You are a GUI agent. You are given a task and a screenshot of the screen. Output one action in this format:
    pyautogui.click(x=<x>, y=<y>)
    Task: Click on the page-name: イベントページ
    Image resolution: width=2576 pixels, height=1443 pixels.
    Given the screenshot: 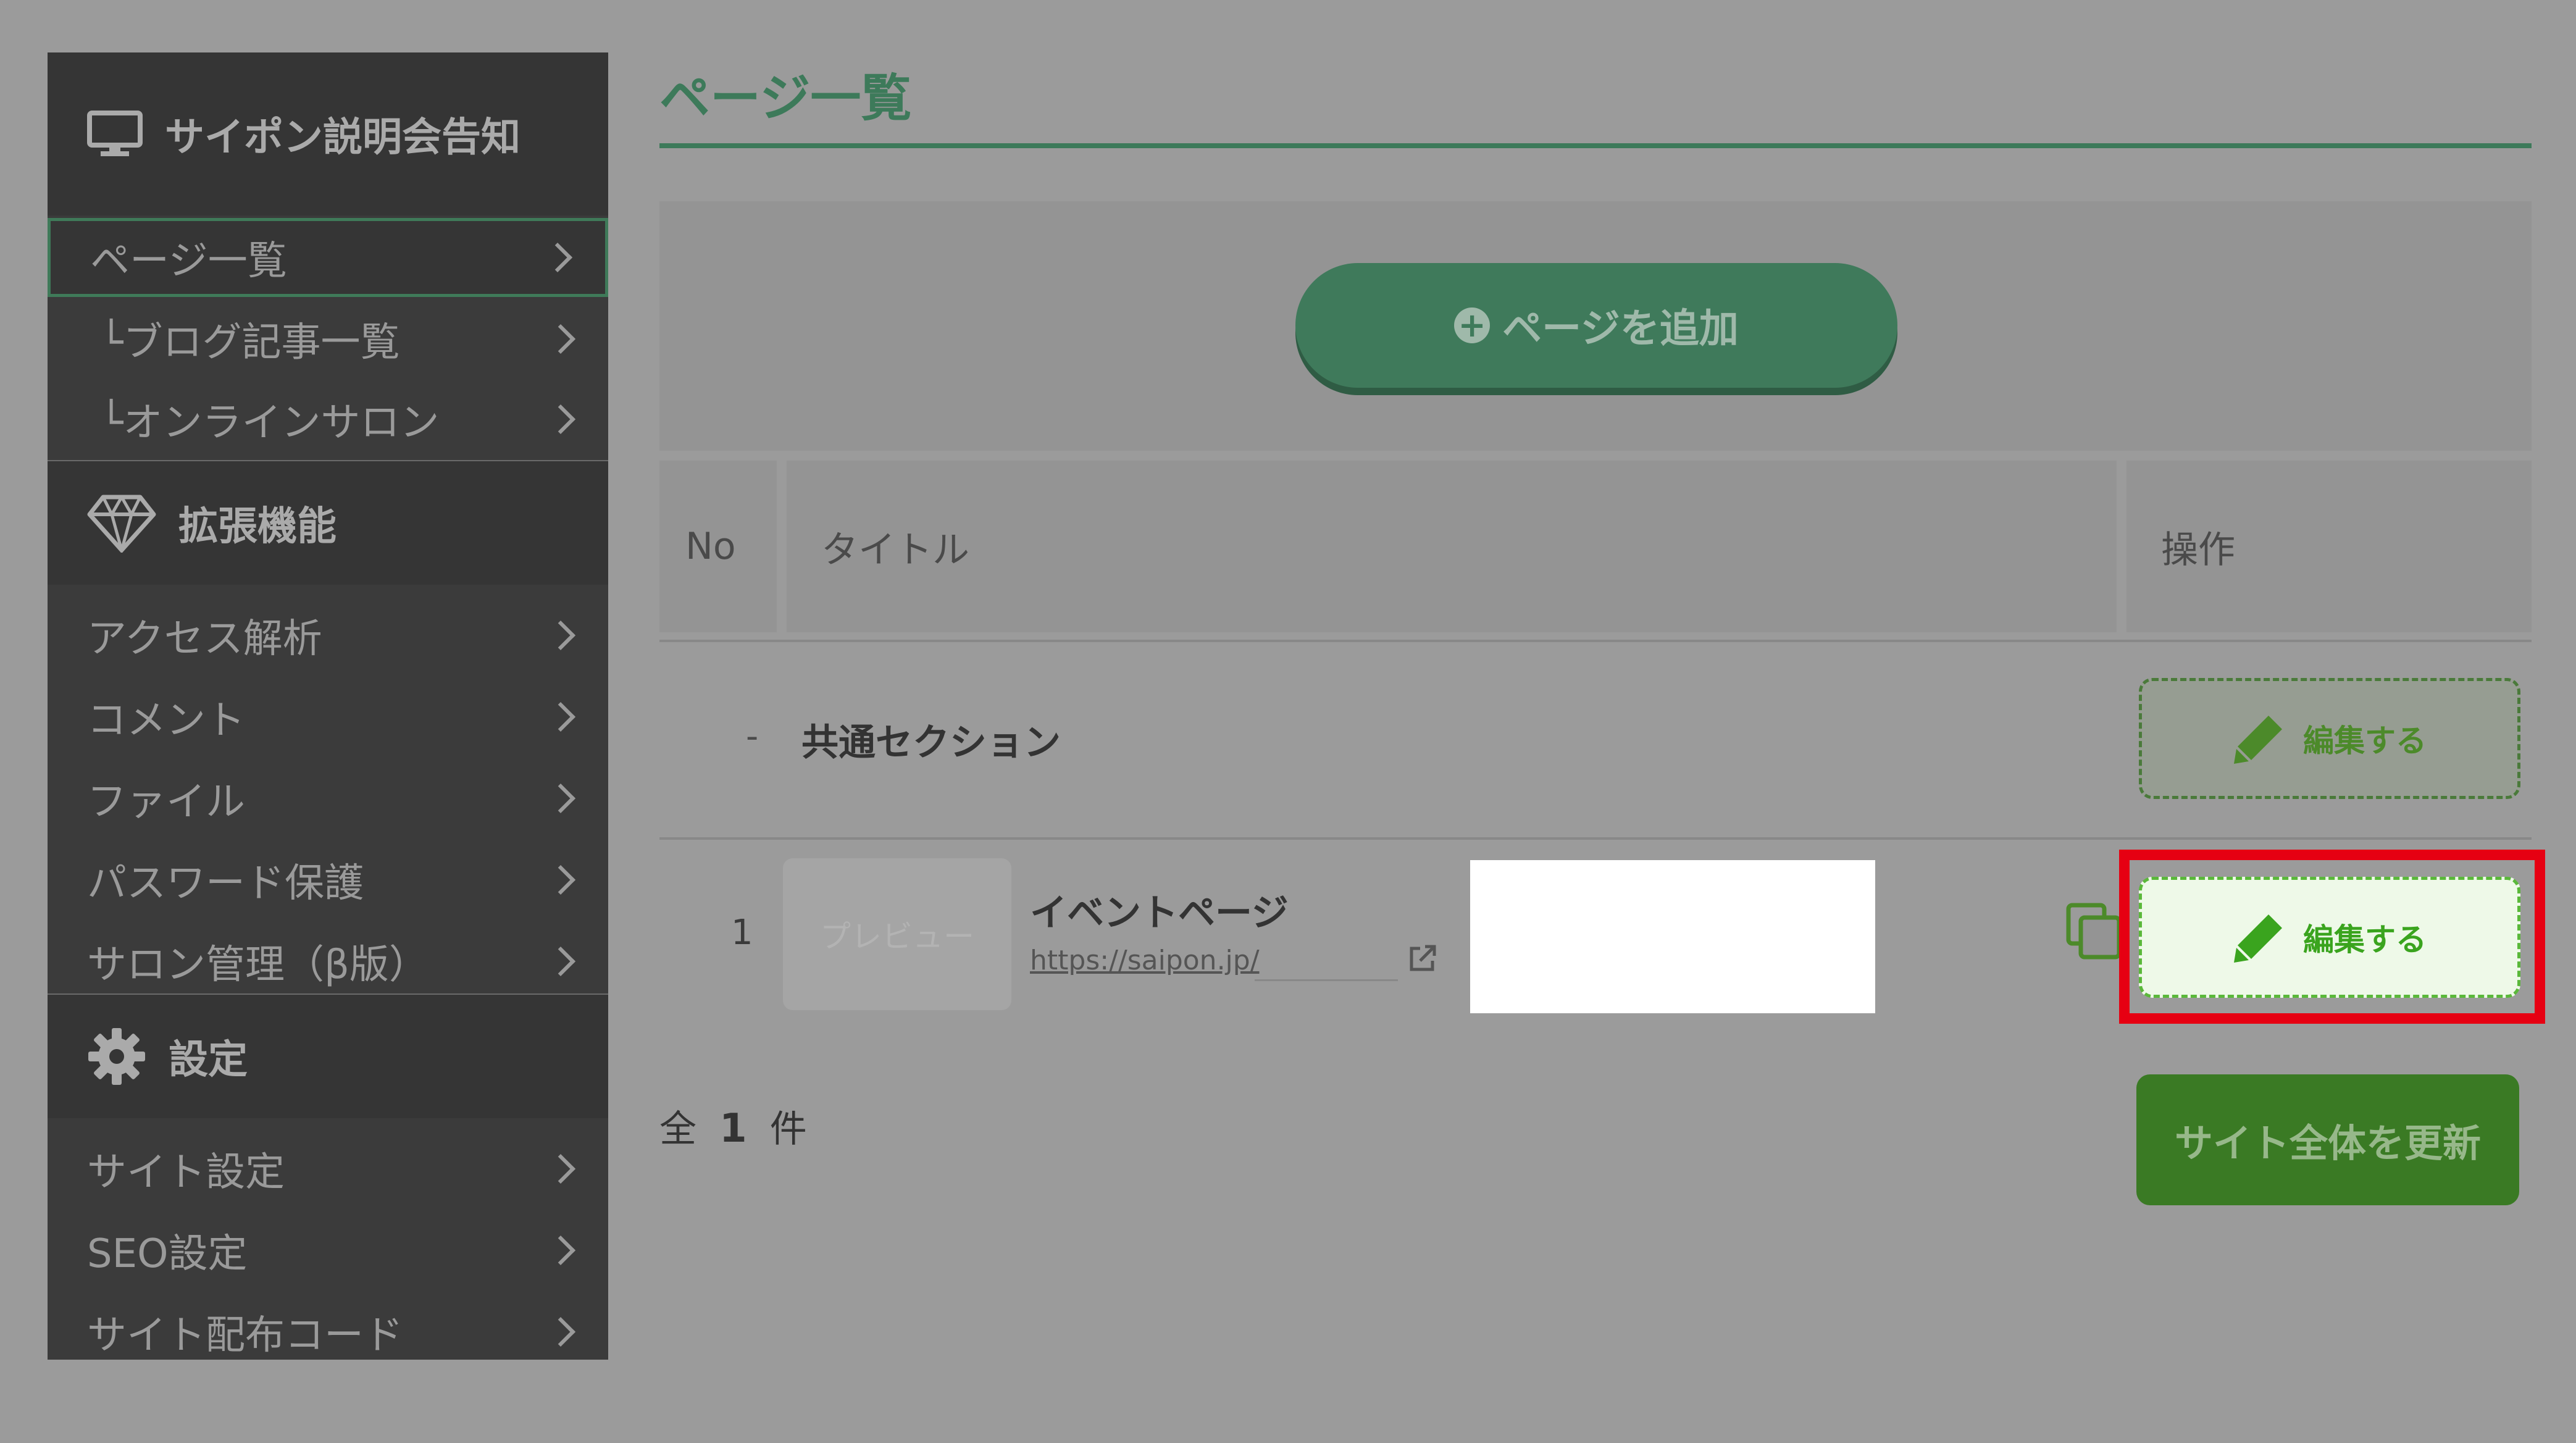 What is the action you would take?
    pyautogui.click(x=1159, y=913)
    